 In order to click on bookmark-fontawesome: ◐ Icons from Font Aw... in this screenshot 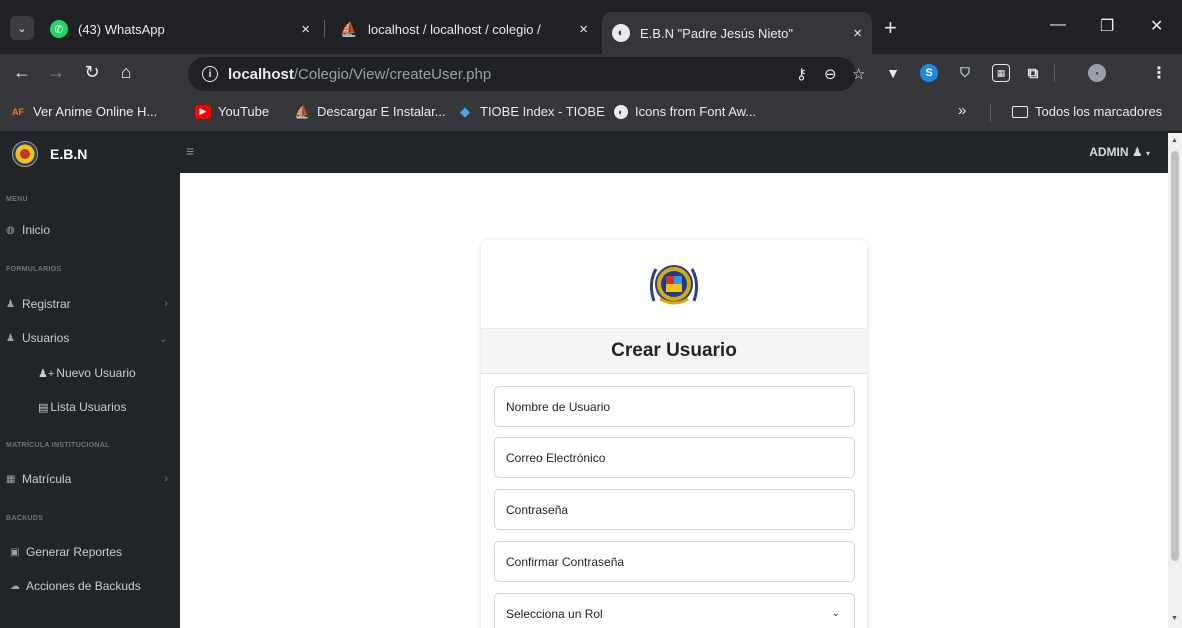, I will do `click(685, 111)`.